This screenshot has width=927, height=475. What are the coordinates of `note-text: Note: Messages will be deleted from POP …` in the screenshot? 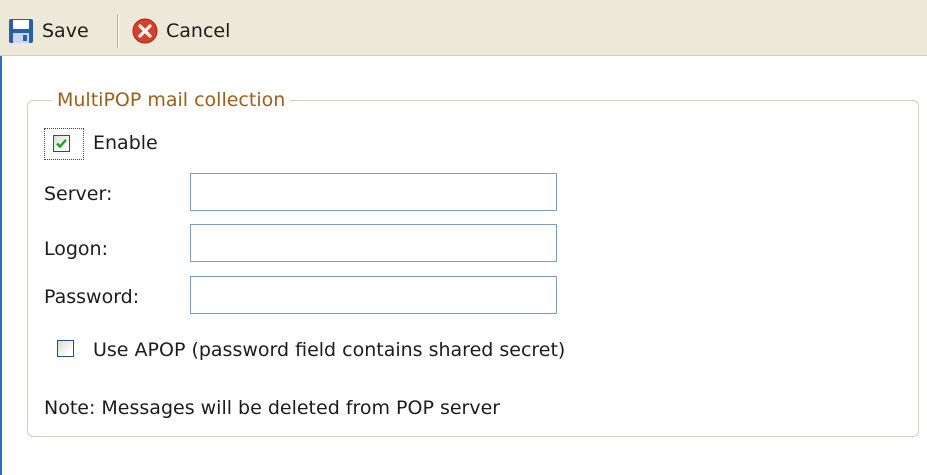 It's located at (272, 408).